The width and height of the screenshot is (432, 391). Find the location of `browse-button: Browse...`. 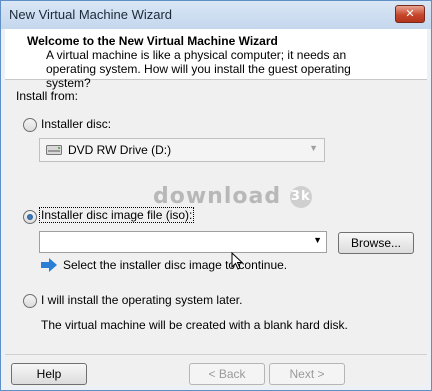

browse-button: Browse... is located at coordinates (376, 243).